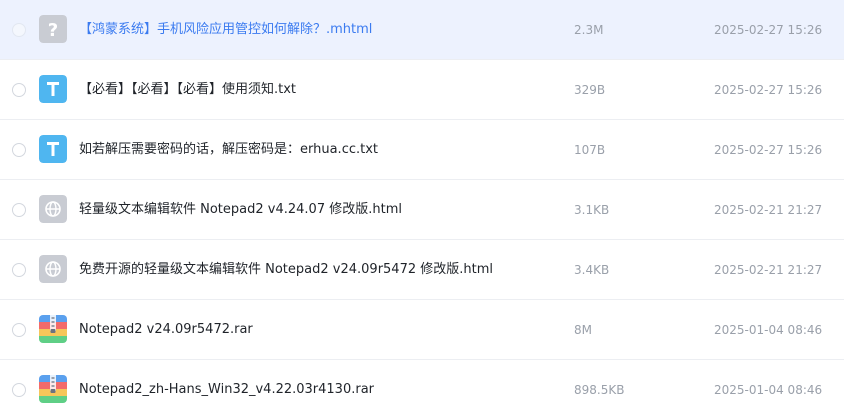 Image resolution: width=844 pixels, height=403 pixels. What do you see at coordinates (583, 330) in the screenshot?
I see `file-size: 8M` at bounding box center [583, 330].